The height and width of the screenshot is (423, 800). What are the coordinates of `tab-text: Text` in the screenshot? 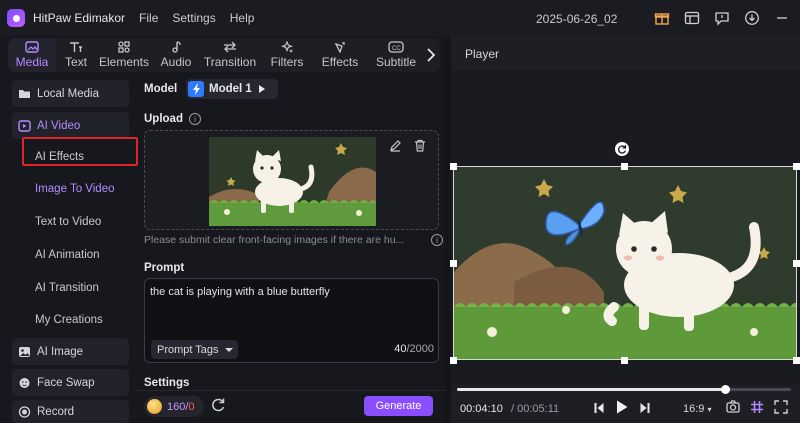 It's located at (76, 55).